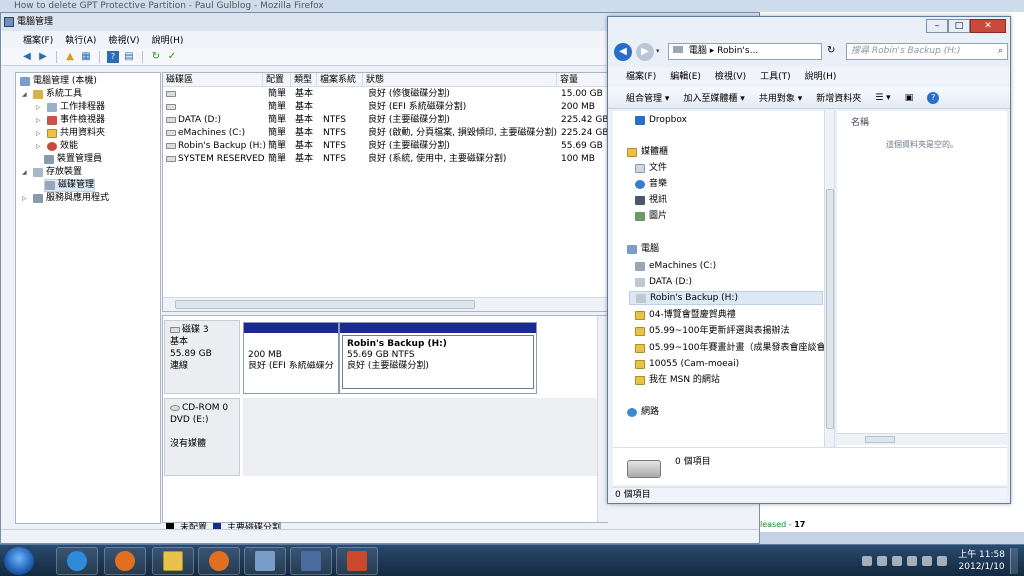  What do you see at coordinates (685, 315) in the screenshot?
I see `nav-item-folder: 04-博覽會暨慶賀典禮` at bounding box center [685, 315].